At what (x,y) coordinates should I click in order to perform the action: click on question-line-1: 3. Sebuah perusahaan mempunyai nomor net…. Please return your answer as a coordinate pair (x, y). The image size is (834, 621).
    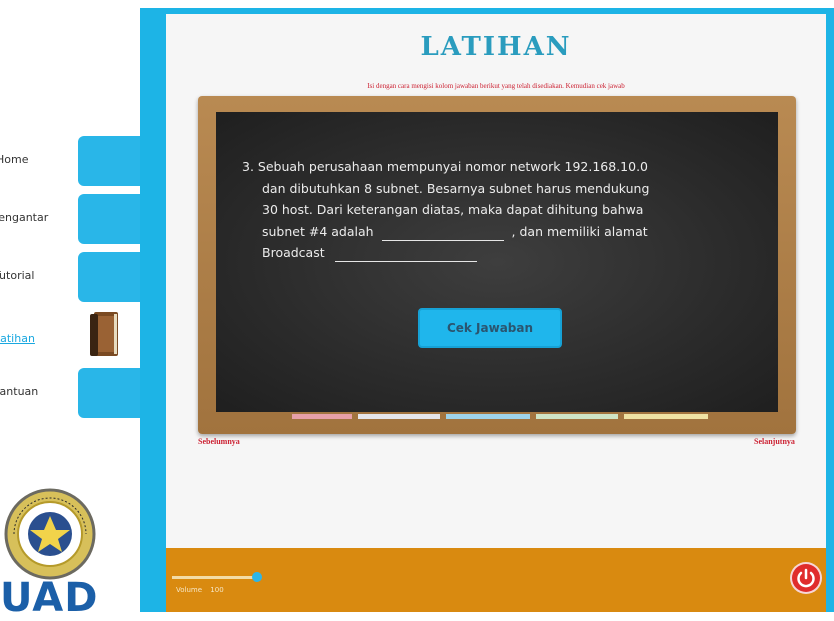
    Looking at the image, I should click on (445, 166).